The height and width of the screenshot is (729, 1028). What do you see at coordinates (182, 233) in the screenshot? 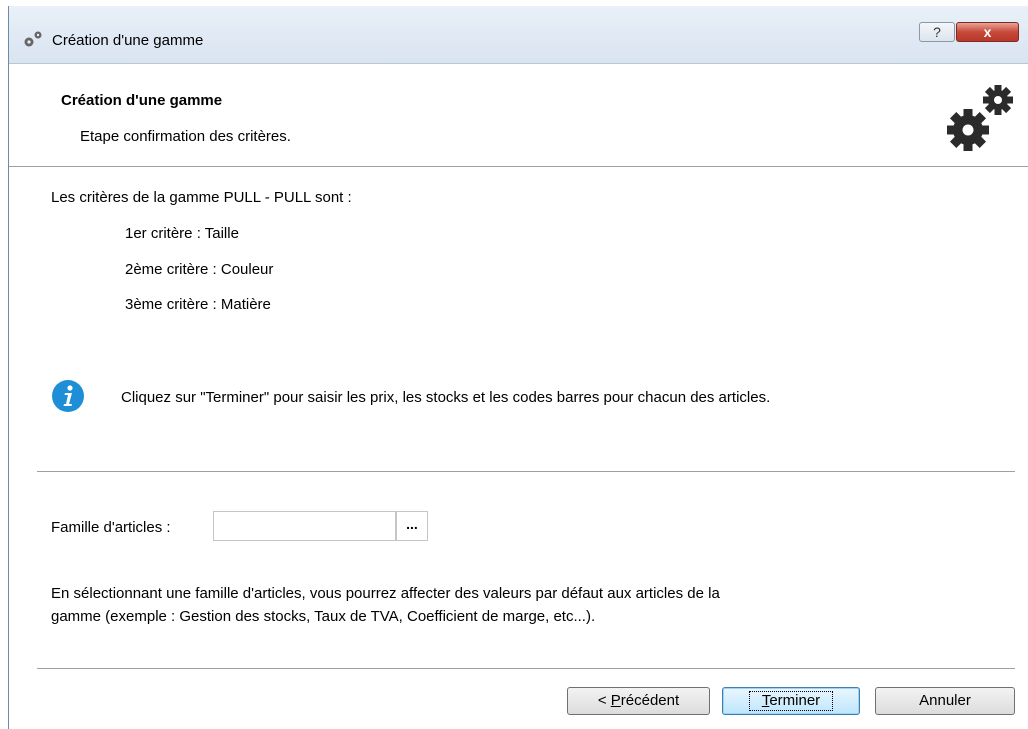
I see `criterion-1: 1er critère : Taille` at bounding box center [182, 233].